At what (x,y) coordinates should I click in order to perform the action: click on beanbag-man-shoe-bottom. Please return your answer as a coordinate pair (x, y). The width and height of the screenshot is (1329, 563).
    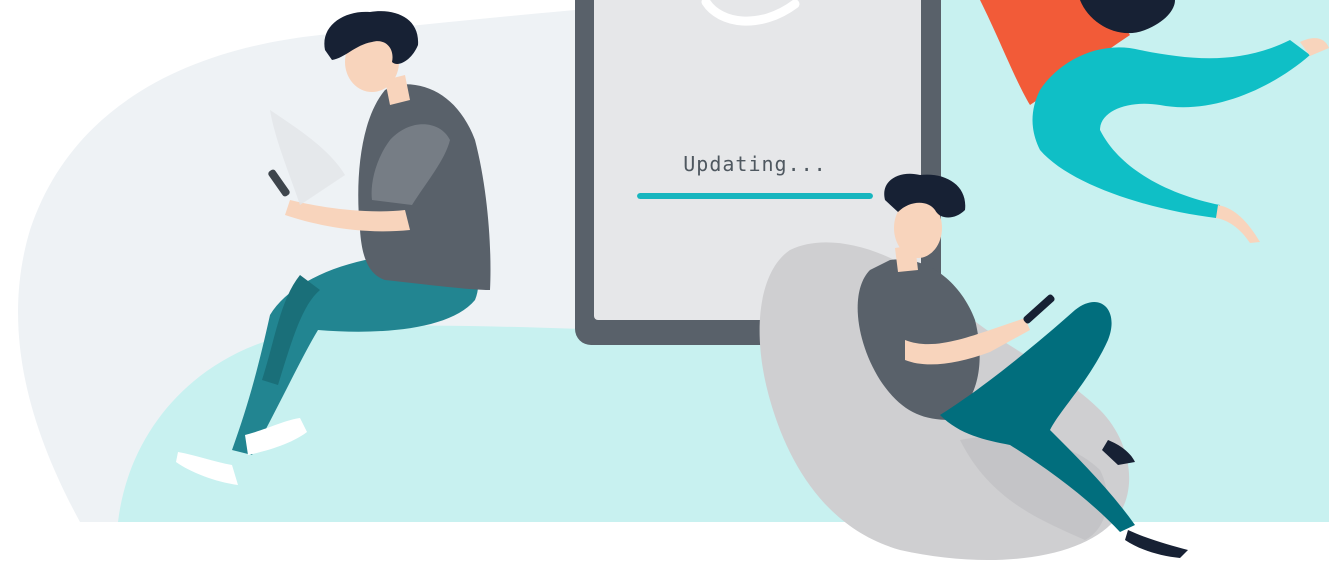
    Looking at the image, I should click on (1156, 544).